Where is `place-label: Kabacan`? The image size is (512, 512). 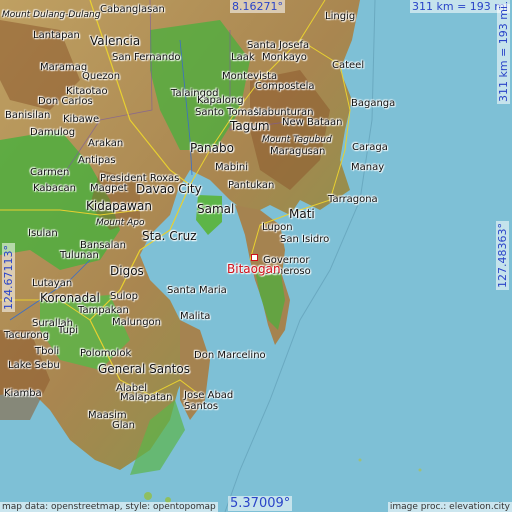
place-label: Kabacan is located at coordinates (54, 188).